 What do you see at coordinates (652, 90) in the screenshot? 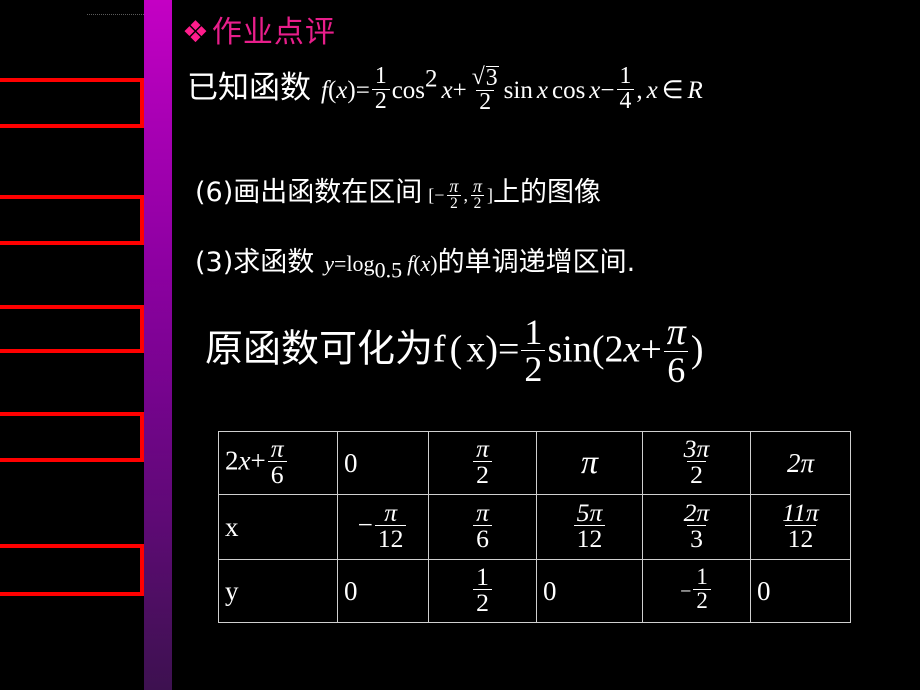
I see `domain-variable: x` at bounding box center [652, 90].